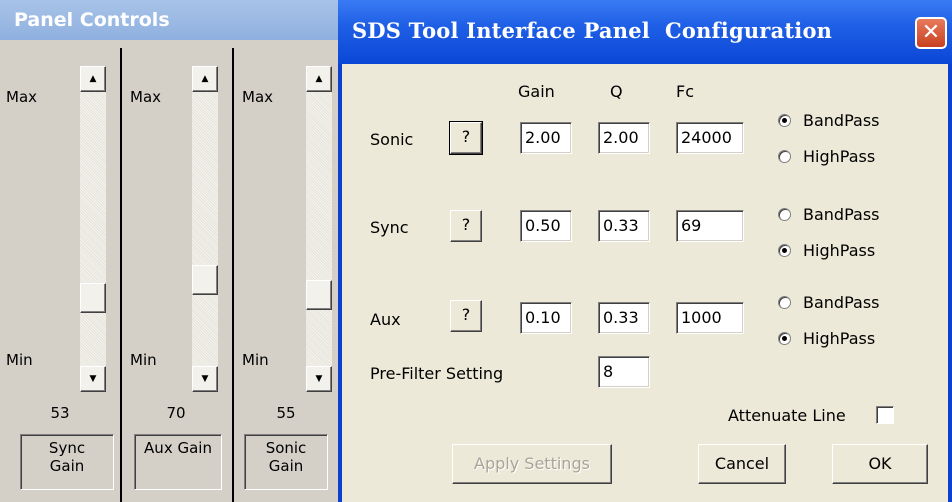  I want to click on aux-gain-scrollbar, so click(205, 229).